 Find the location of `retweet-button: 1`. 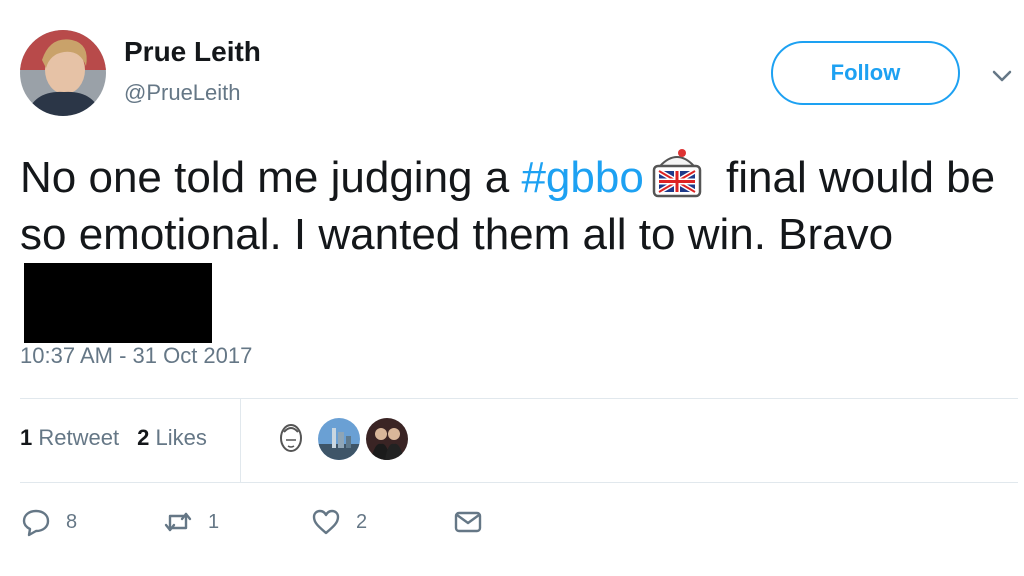

retweet-button: 1 is located at coordinates (190, 522).